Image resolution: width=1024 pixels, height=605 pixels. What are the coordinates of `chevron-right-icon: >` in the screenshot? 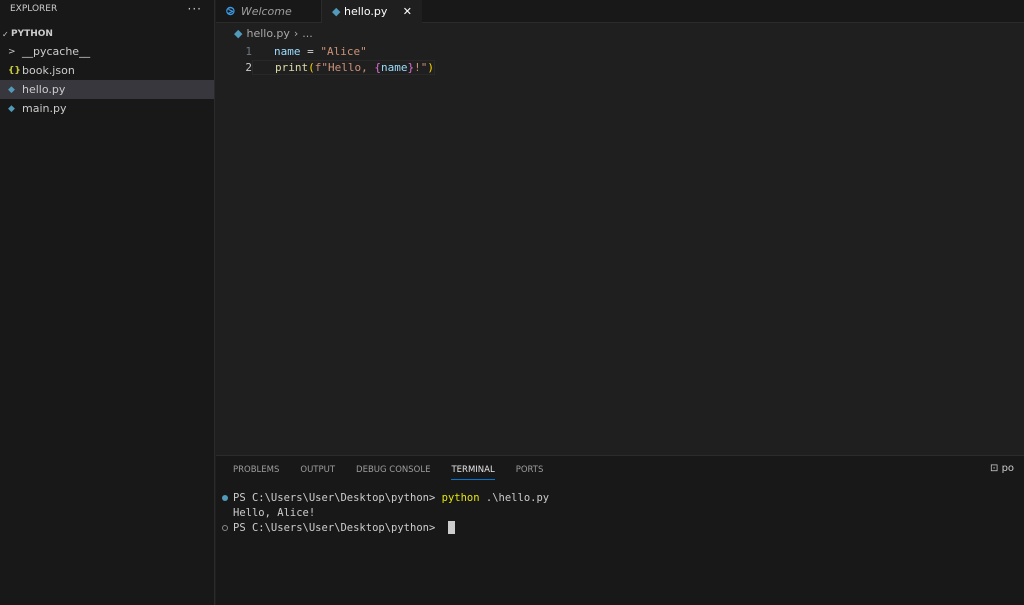 It's located at (12, 51).